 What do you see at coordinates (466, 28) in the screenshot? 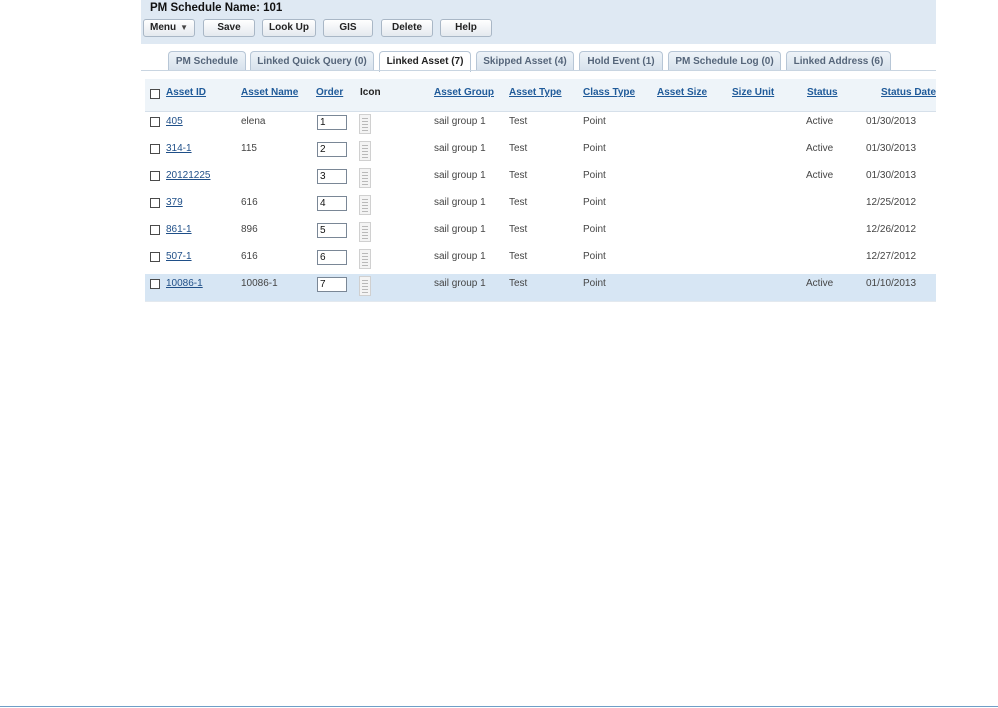
I see `help-button: Help` at bounding box center [466, 28].